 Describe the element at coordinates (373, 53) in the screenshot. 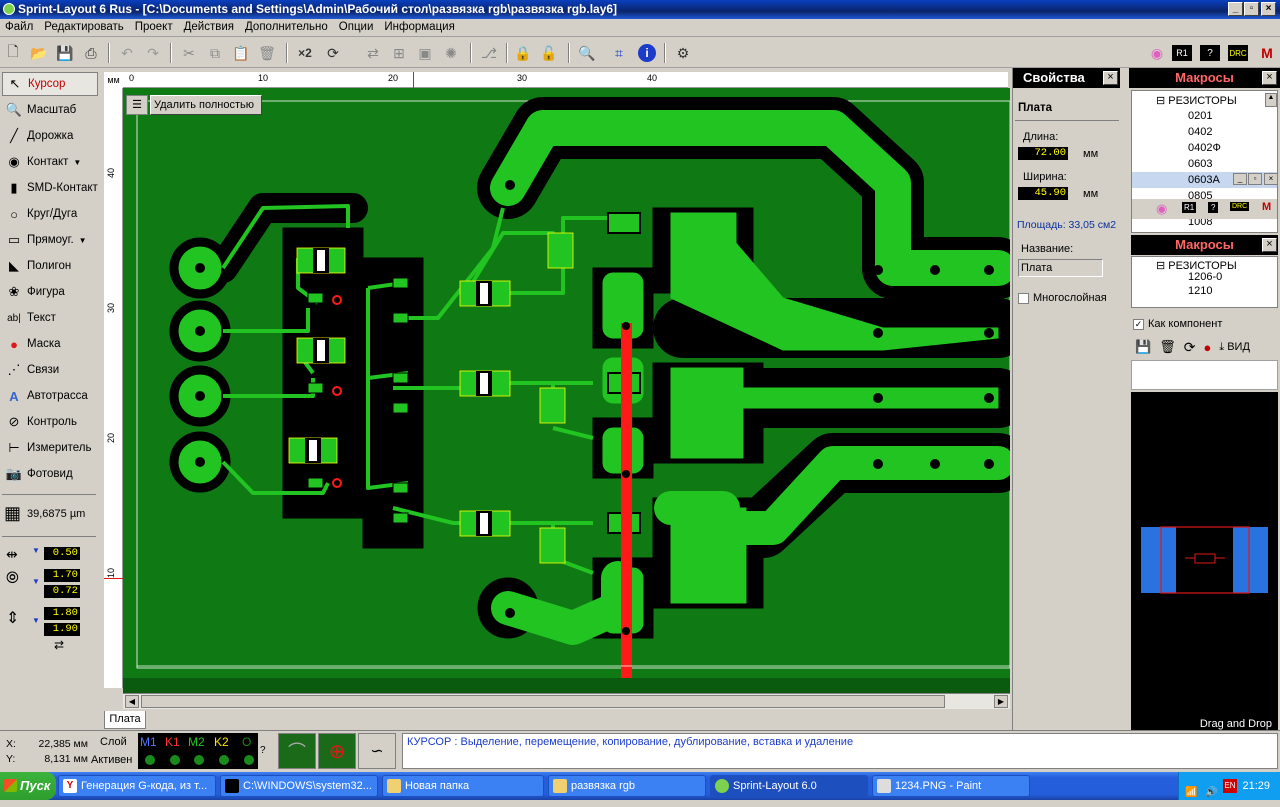

I see `mirror-icon: ⇄` at that location.